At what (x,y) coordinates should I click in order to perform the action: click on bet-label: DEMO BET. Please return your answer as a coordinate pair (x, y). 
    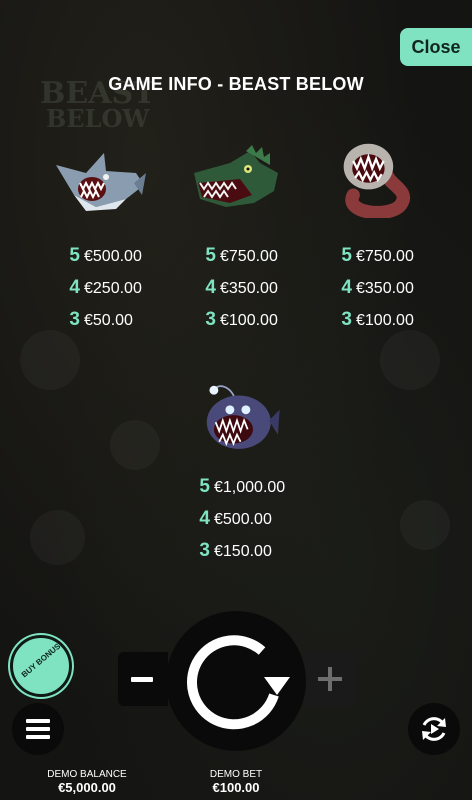
    Looking at the image, I should click on (236, 774).